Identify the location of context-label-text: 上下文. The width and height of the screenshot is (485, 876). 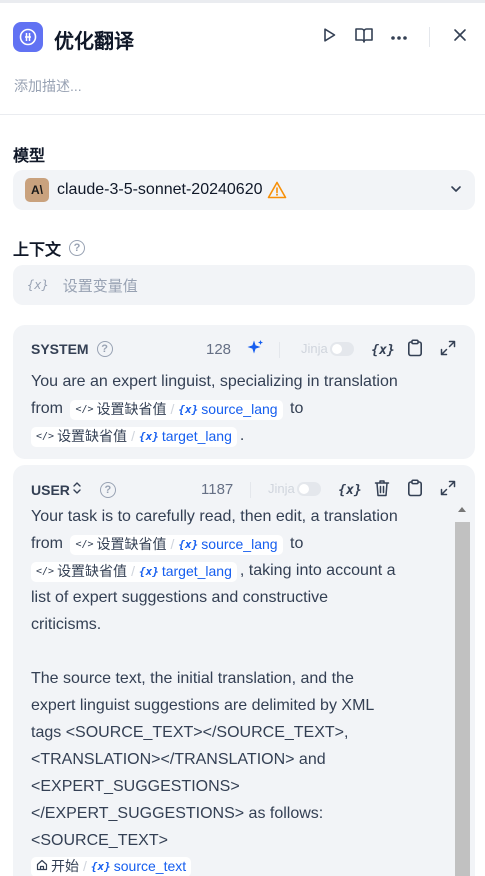
(37, 250).